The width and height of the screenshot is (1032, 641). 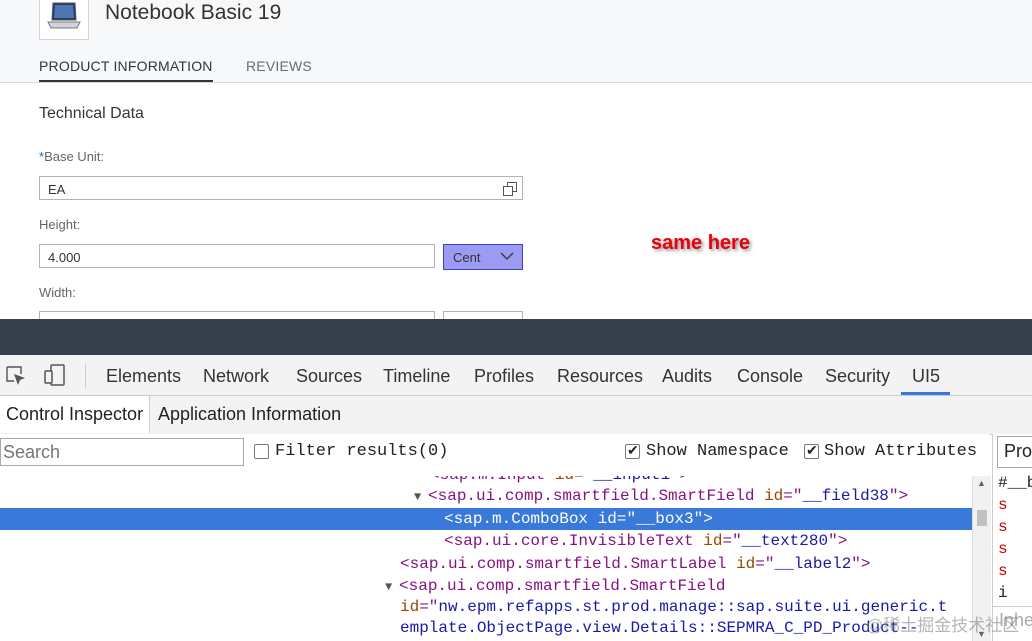 What do you see at coordinates (943, 625) in the screenshot?
I see `watermark: @稀土掘金技术社区` at bounding box center [943, 625].